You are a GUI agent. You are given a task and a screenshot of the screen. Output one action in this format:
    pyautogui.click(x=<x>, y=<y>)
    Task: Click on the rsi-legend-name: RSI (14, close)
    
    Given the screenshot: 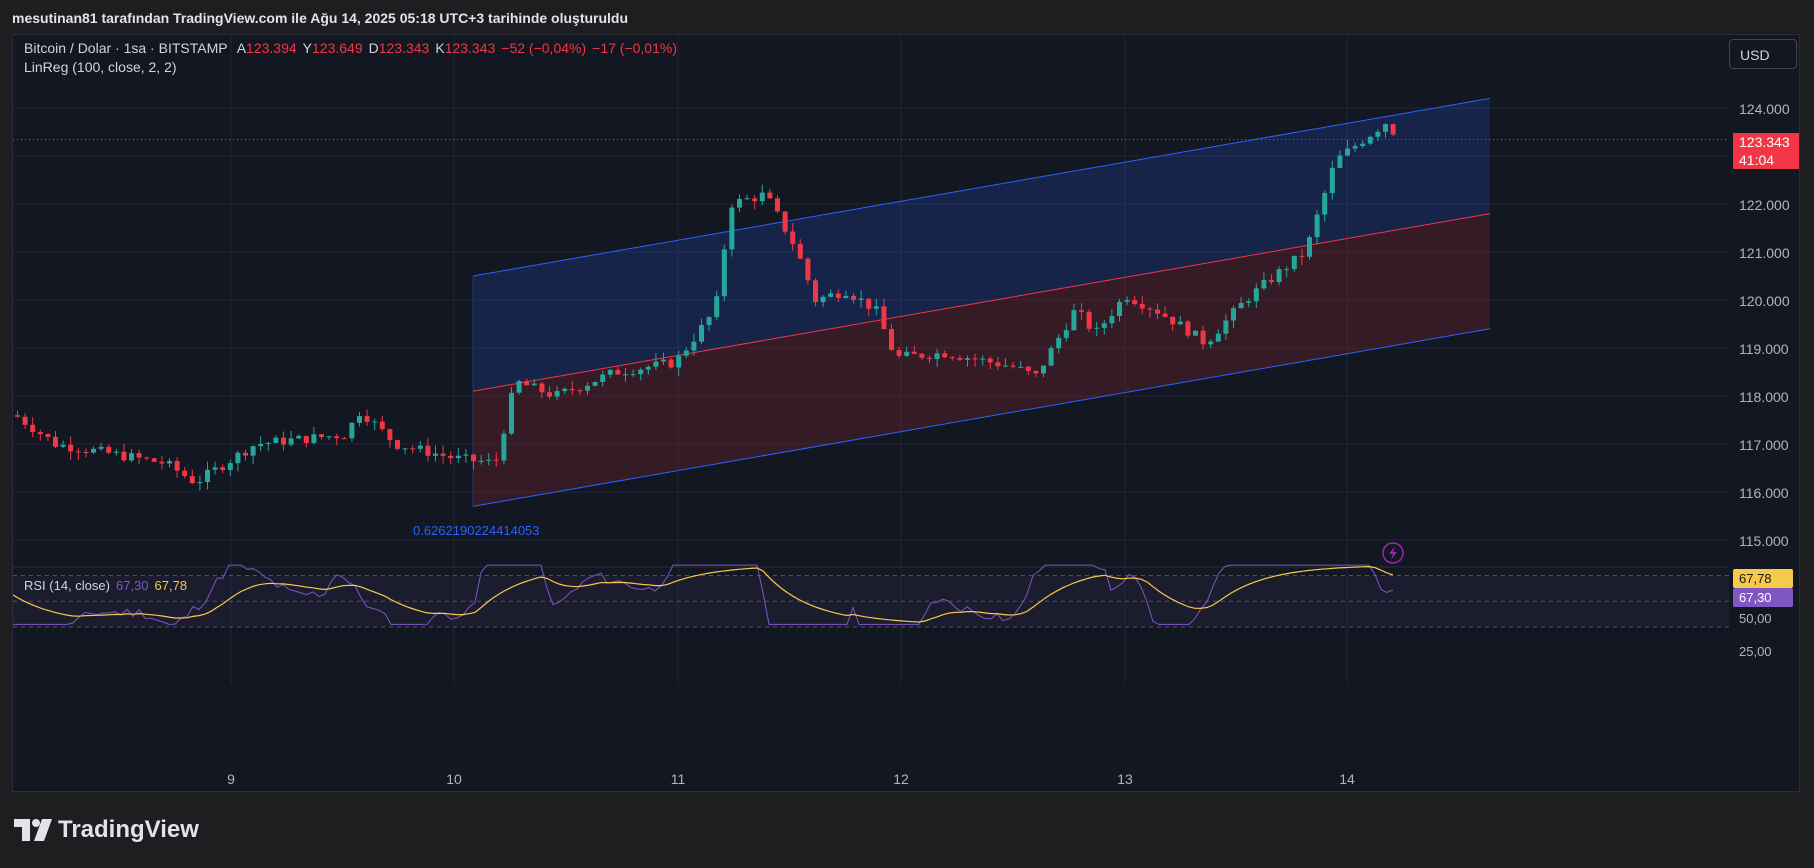 What is the action you would take?
    pyautogui.click(x=67, y=585)
    